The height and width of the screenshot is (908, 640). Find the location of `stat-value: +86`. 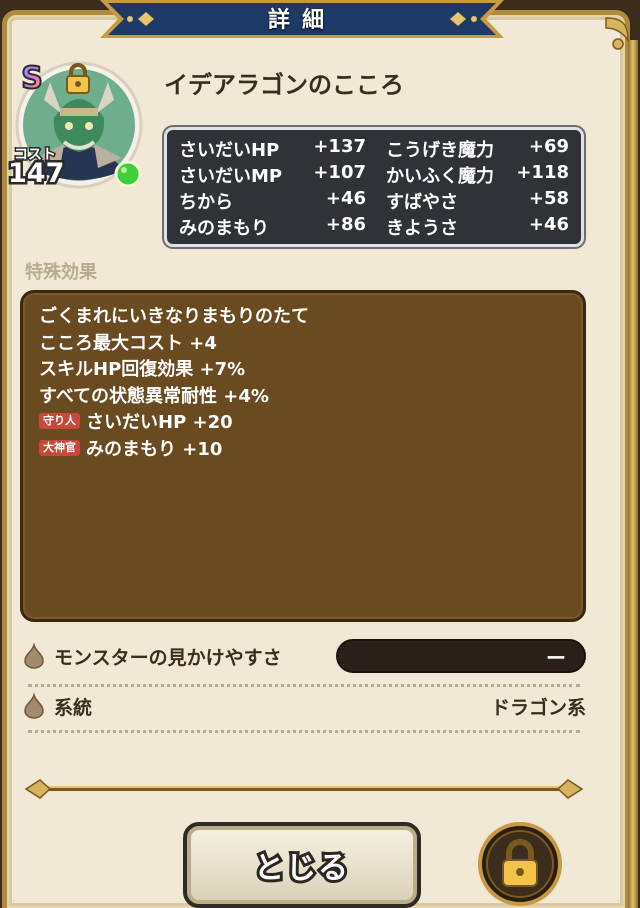

stat-value: +86 is located at coordinates (345, 224).